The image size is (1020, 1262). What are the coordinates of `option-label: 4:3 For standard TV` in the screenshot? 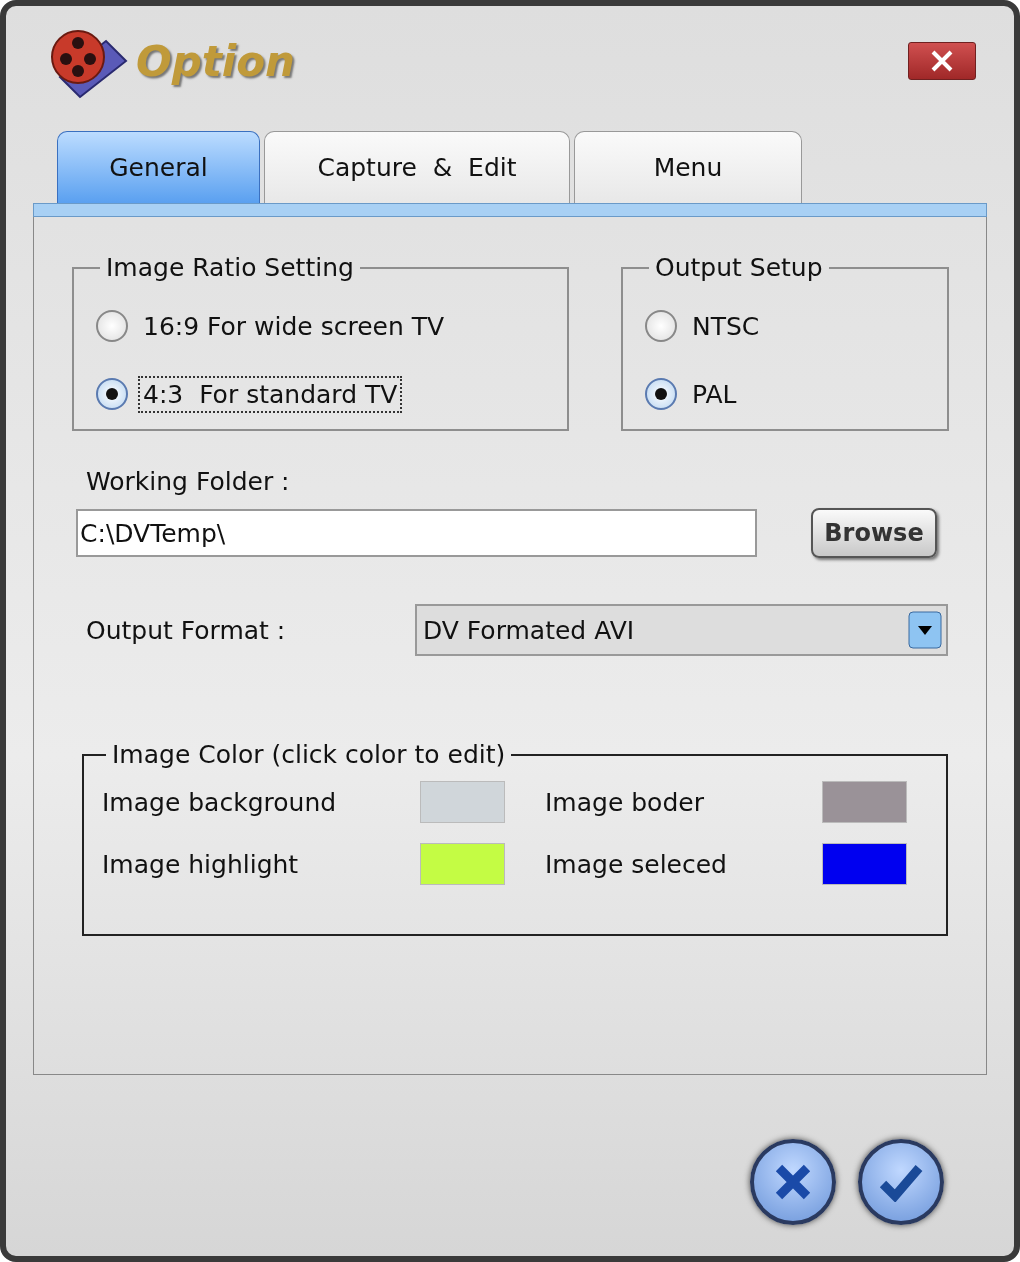 It's located at (270, 394).